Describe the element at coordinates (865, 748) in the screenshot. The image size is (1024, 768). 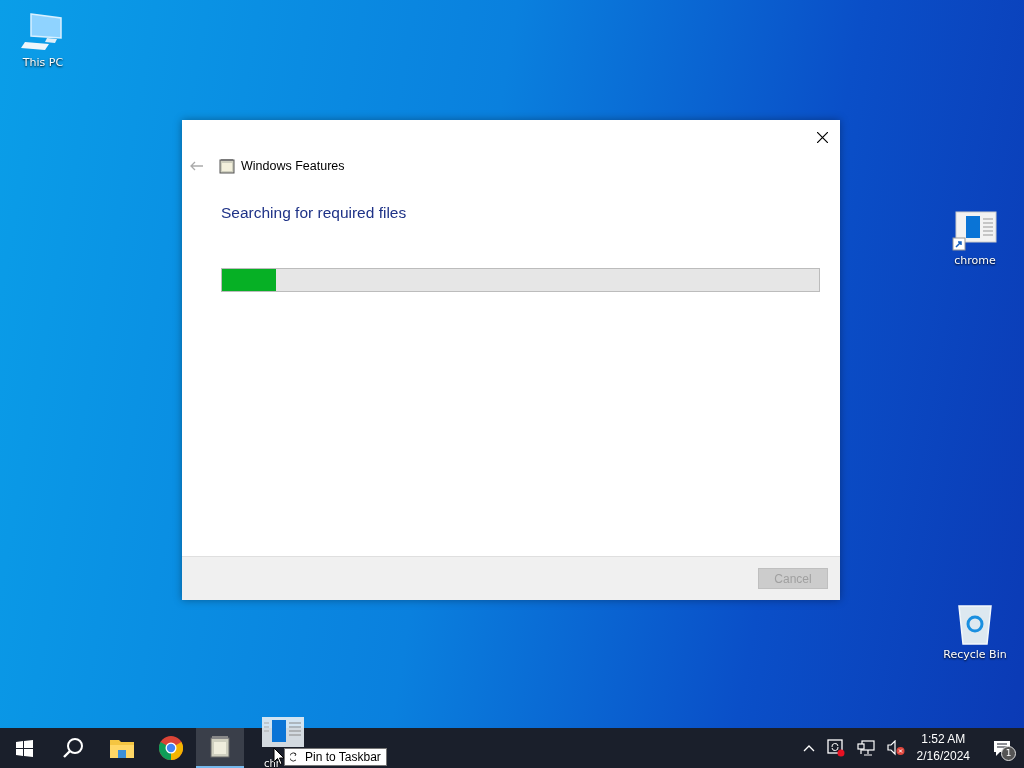
I see `network-icon` at that location.